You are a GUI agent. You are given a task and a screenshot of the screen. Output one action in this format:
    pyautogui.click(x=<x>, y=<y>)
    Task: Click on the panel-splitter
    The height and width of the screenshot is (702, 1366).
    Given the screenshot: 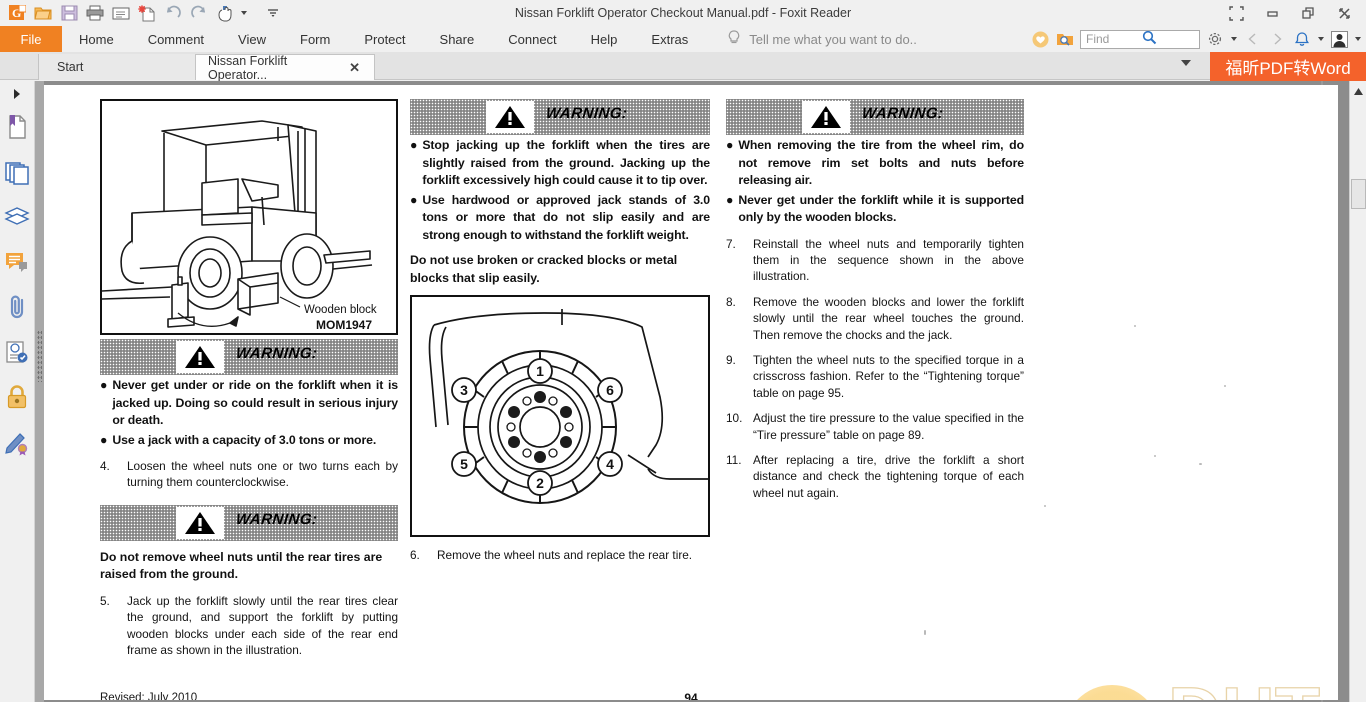 What is the action you would take?
    pyautogui.click(x=39, y=391)
    